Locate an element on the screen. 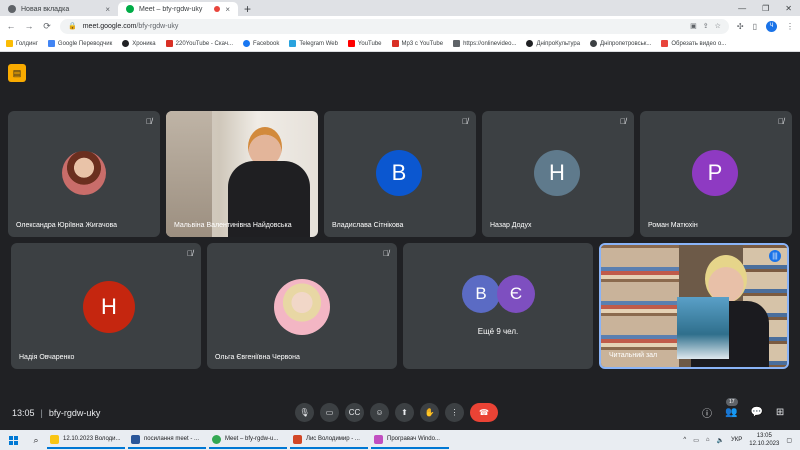  participant-tile: ||| Читальний зал is located at coordinates (694, 306).